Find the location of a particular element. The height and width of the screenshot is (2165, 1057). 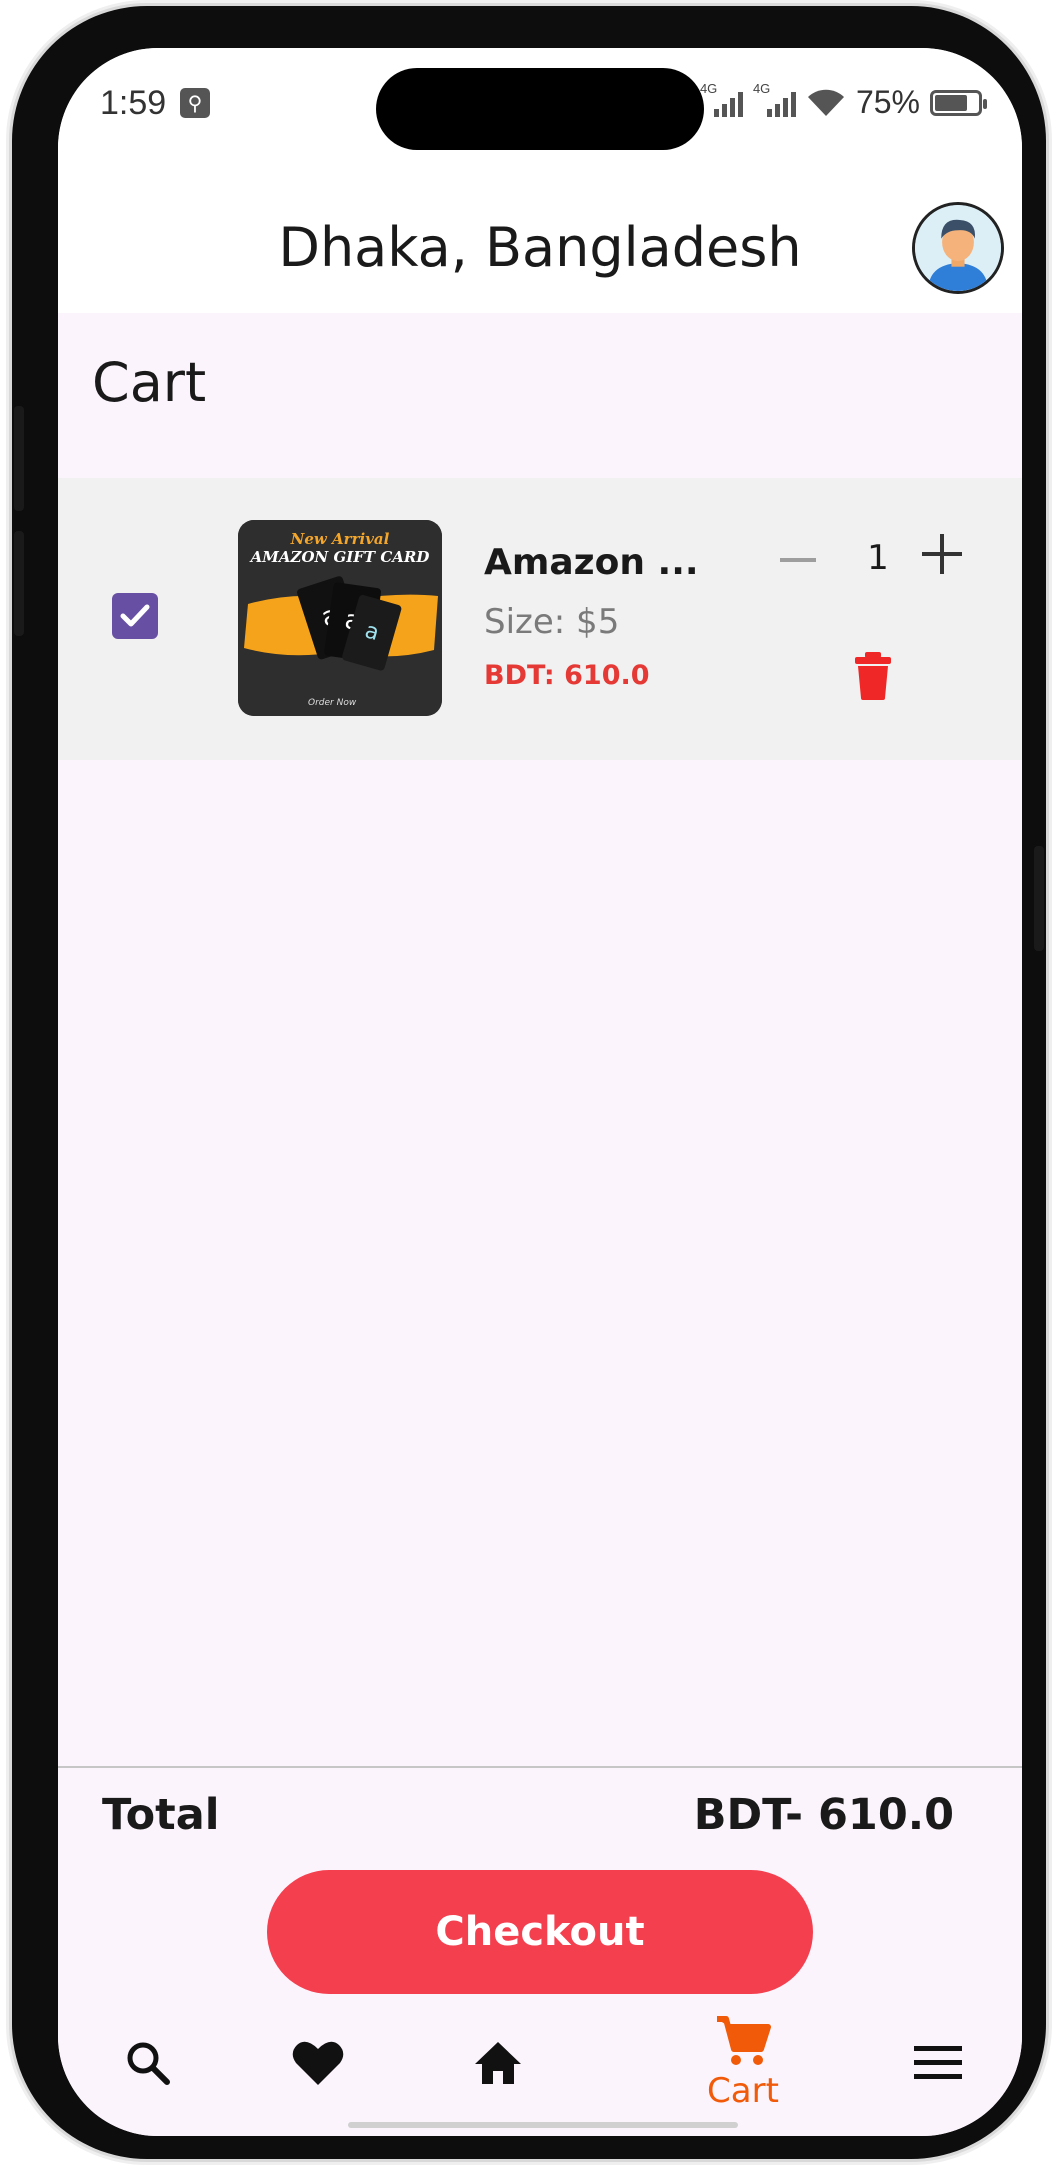

nav-favorites is located at coordinates (318, 2063).